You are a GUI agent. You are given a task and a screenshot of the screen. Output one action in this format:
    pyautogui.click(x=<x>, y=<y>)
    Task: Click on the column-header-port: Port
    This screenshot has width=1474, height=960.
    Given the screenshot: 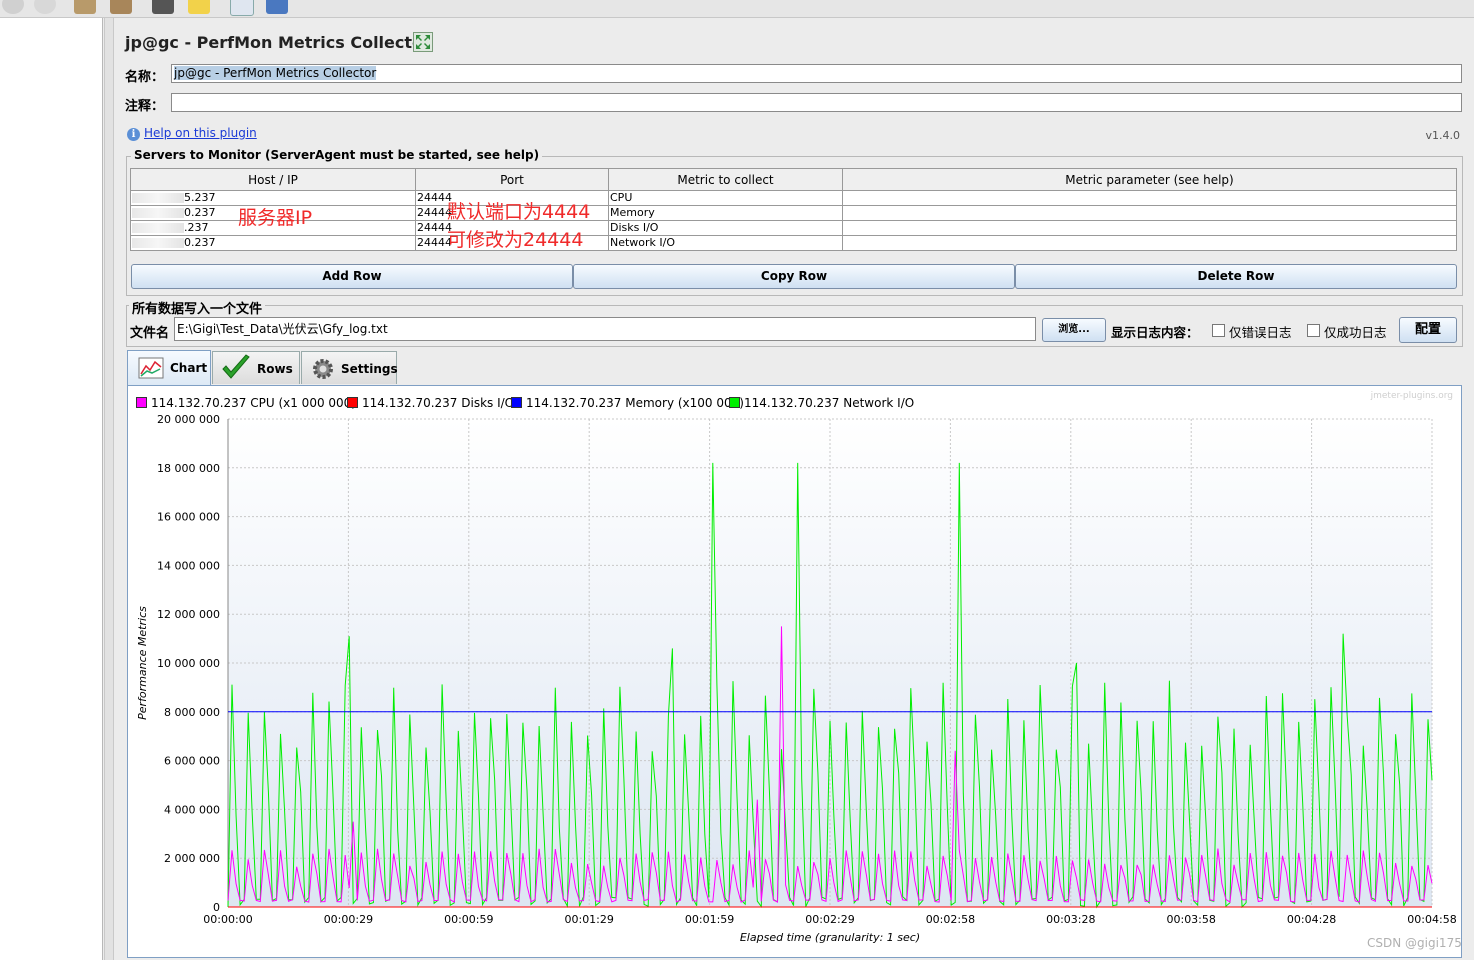 What is the action you would take?
    pyautogui.click(x=512, y=179)
    